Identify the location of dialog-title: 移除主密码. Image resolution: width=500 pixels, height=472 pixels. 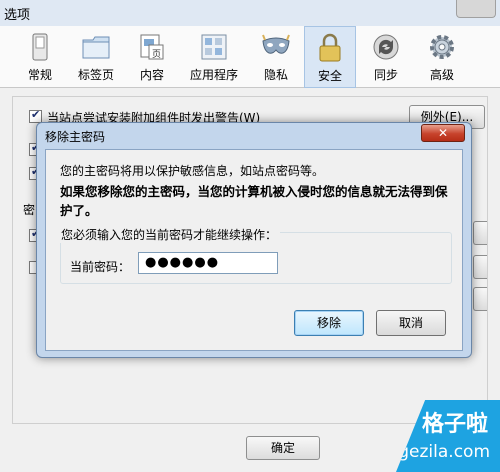
(75, 137).